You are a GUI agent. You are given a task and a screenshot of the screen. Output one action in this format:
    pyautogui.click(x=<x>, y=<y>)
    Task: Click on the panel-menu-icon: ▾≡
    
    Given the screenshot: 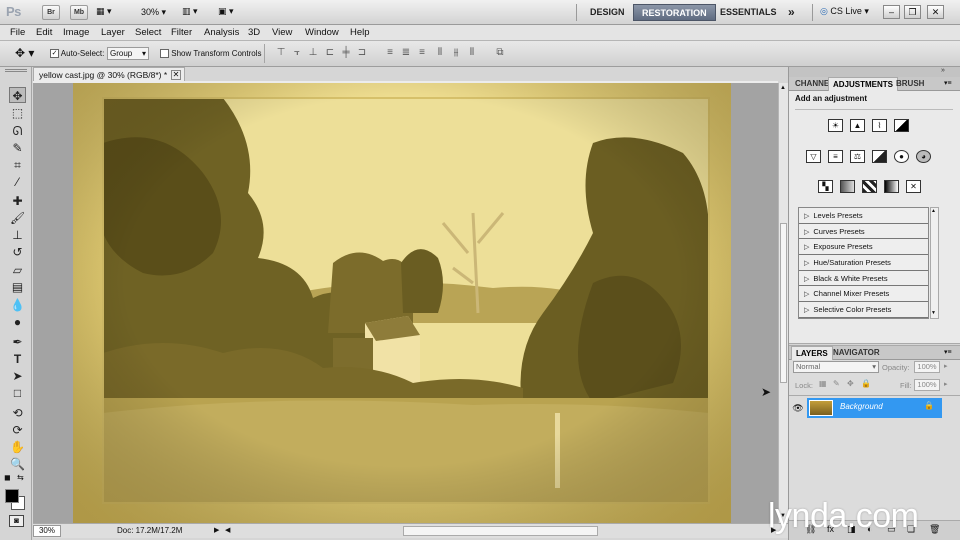 What is the action you would take?
    pyautogui.click(x=948, y=83)
    